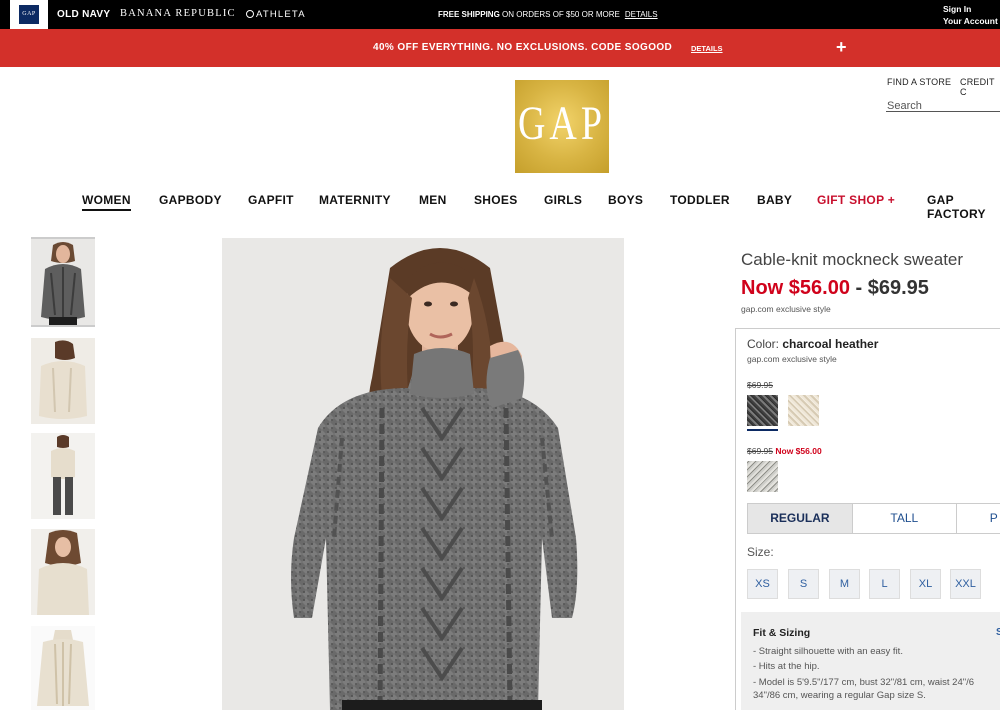 The height and width of the screenshot is (710, 1000). Describe the element at coordinates (469, 14) in the screenshot. I see `shipping-bold: FREE SHIPPING` at that location.